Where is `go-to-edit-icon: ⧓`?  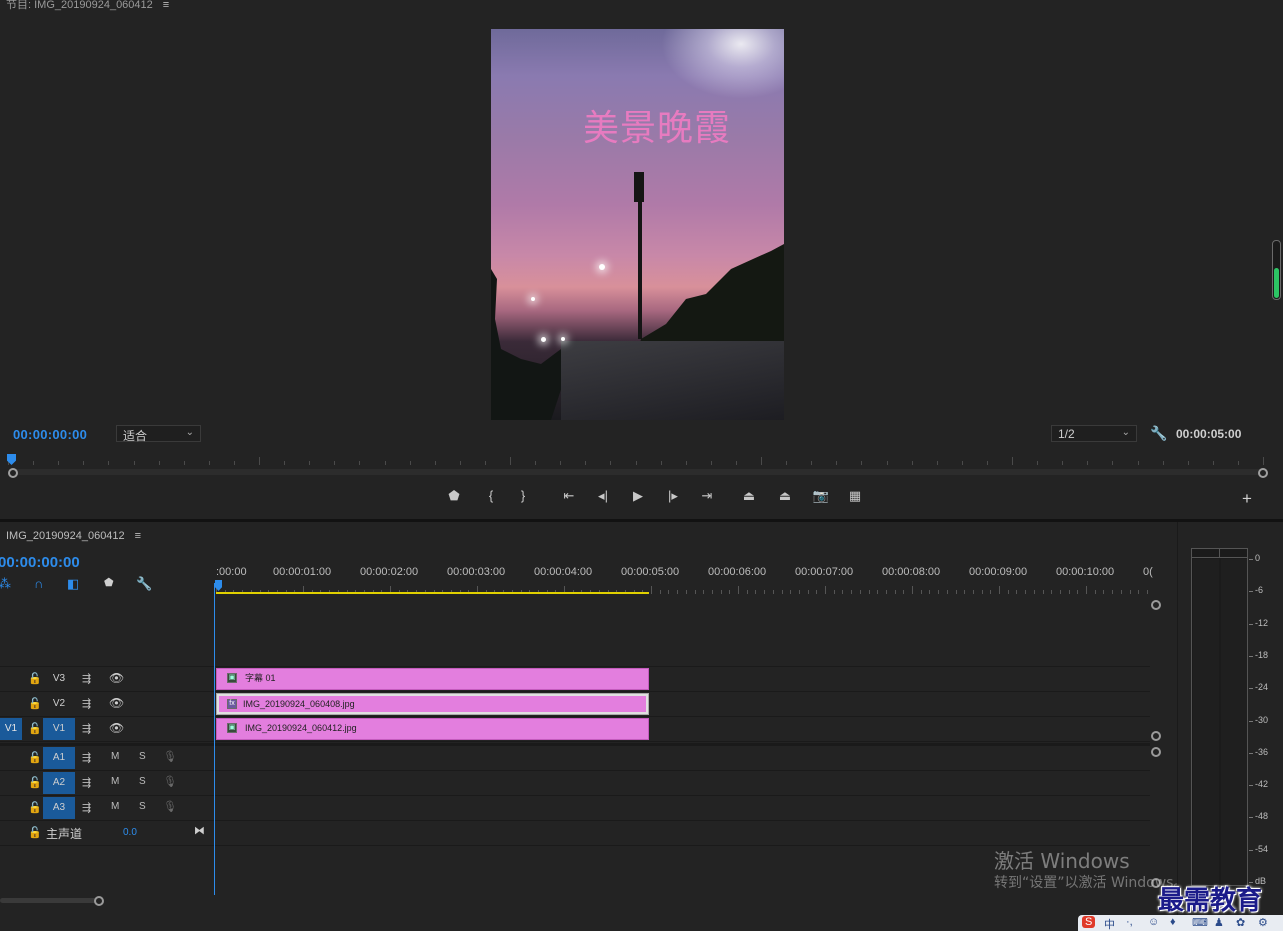
go-to-edit-icon: ⧓ is located at coordinates (199, 830).